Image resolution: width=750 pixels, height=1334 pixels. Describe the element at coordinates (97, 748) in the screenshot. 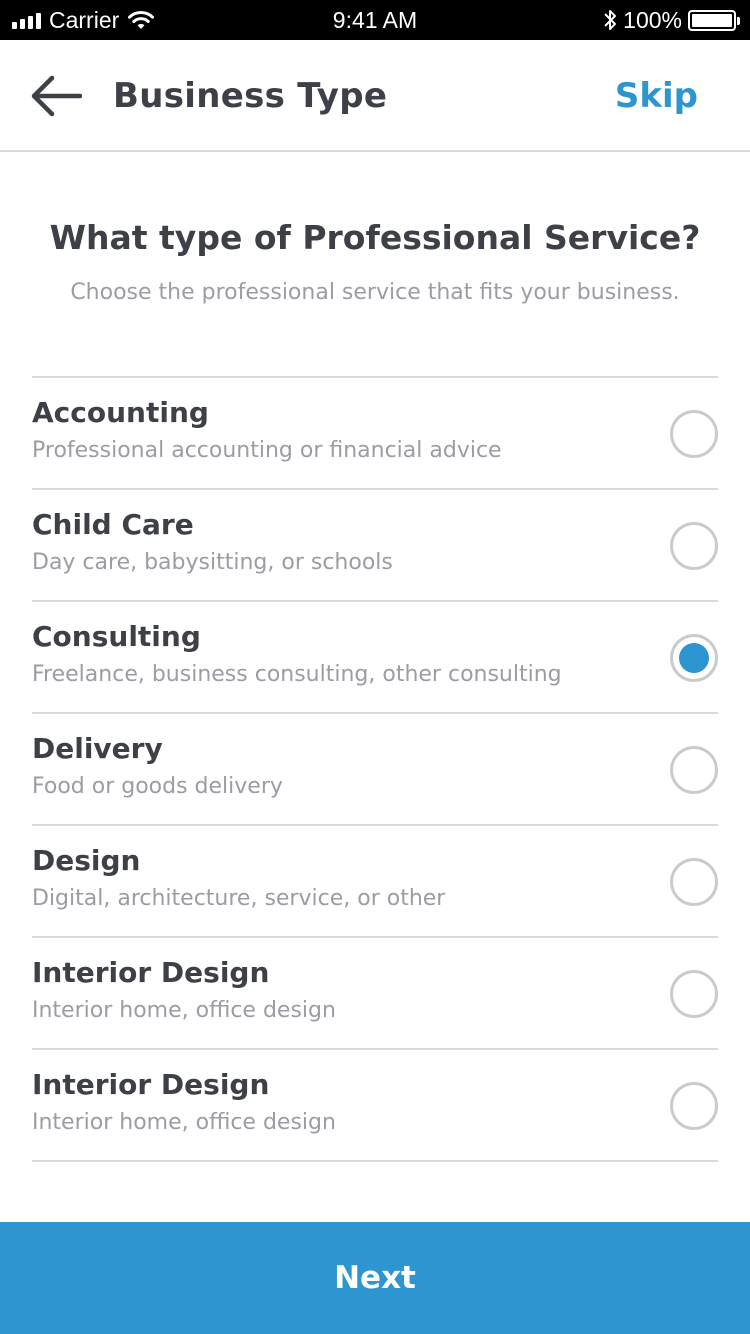

I see `option-title: Delivery` at that location.